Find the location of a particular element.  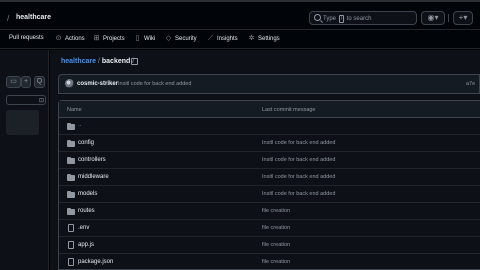

copilot-button: ◉▾ is located at coordinates (433, 18).